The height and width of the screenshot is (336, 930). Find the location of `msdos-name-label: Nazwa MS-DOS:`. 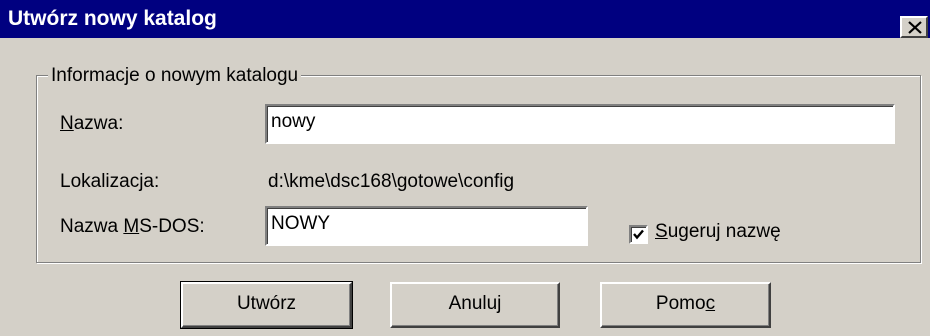

msdos-name-label: Nazwa MS-DOS: is located at coordinates (132, 226).